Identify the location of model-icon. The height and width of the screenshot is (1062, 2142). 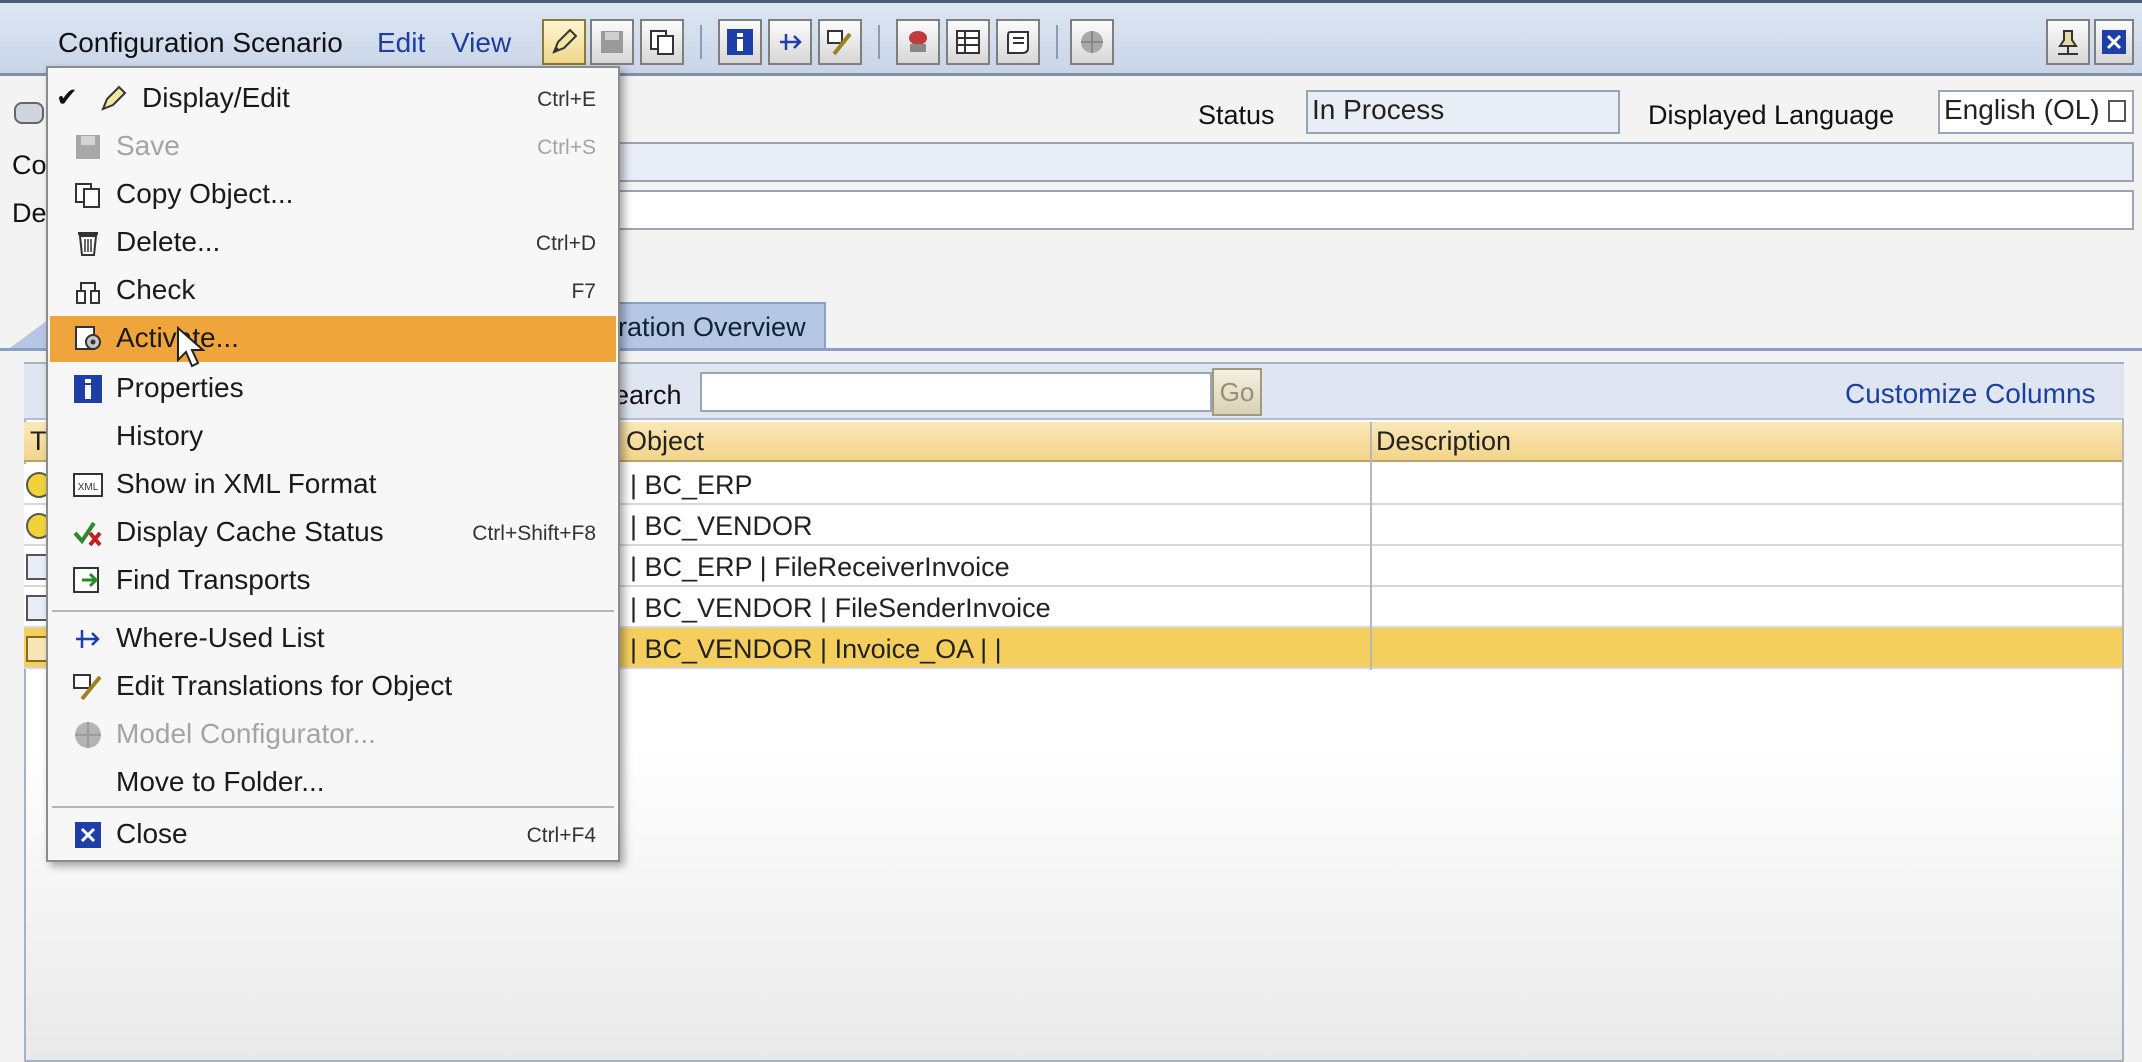
(918, 42).